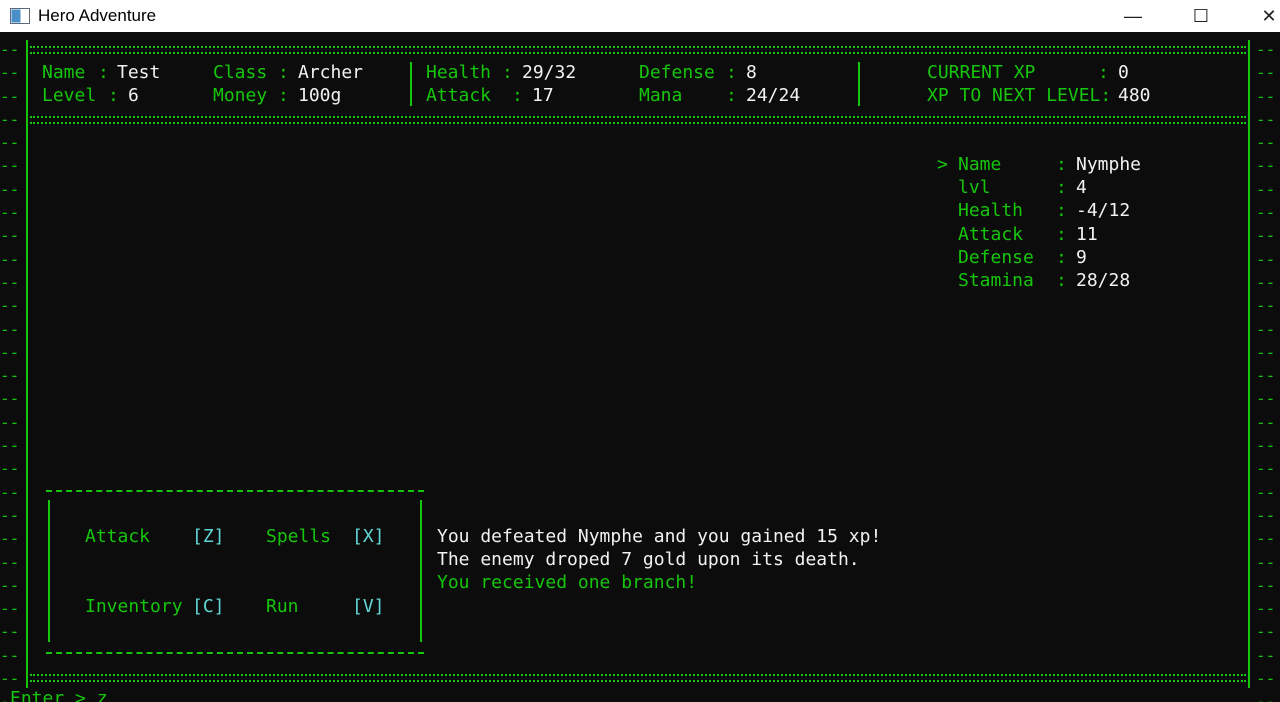 Image resolution: width=1280 pixels, height=702 pixels. What do you see at coordinates (996, 280) in the screenshot?
I see `enemy-stamina-label: Stamina` at bounding box center [996, 280].